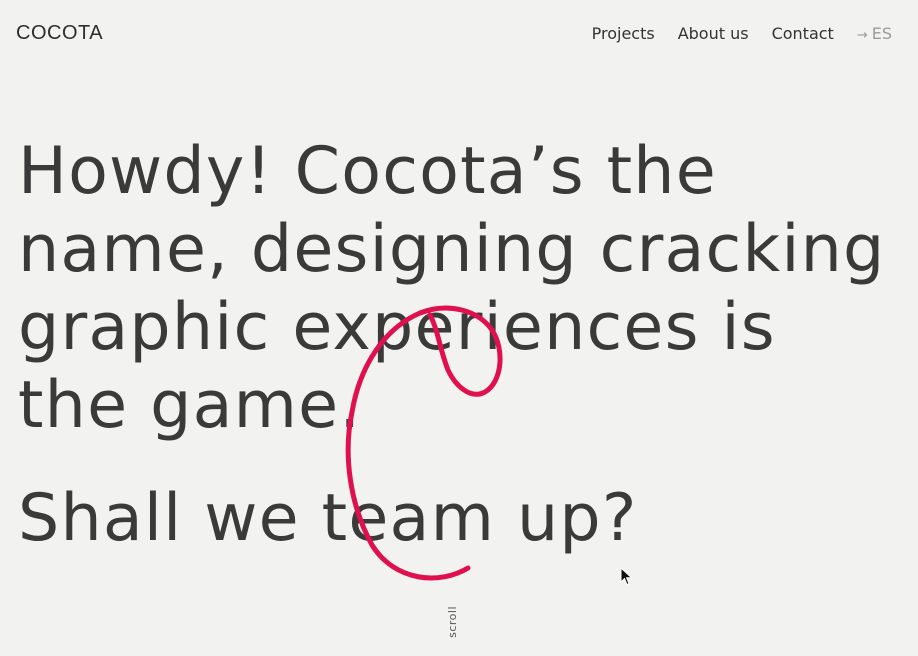 The width and height of the screenshot is (918, 656). I want to click on mouse-pointer-icon, so click(626, 576).